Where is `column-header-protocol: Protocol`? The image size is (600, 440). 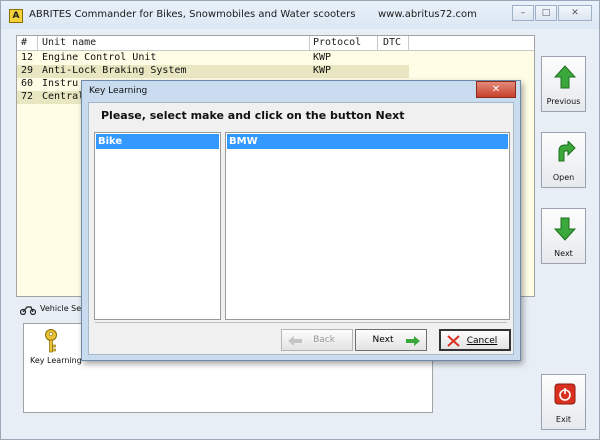
column-header-protocol: Protocol is located at coordinates (337, 42).